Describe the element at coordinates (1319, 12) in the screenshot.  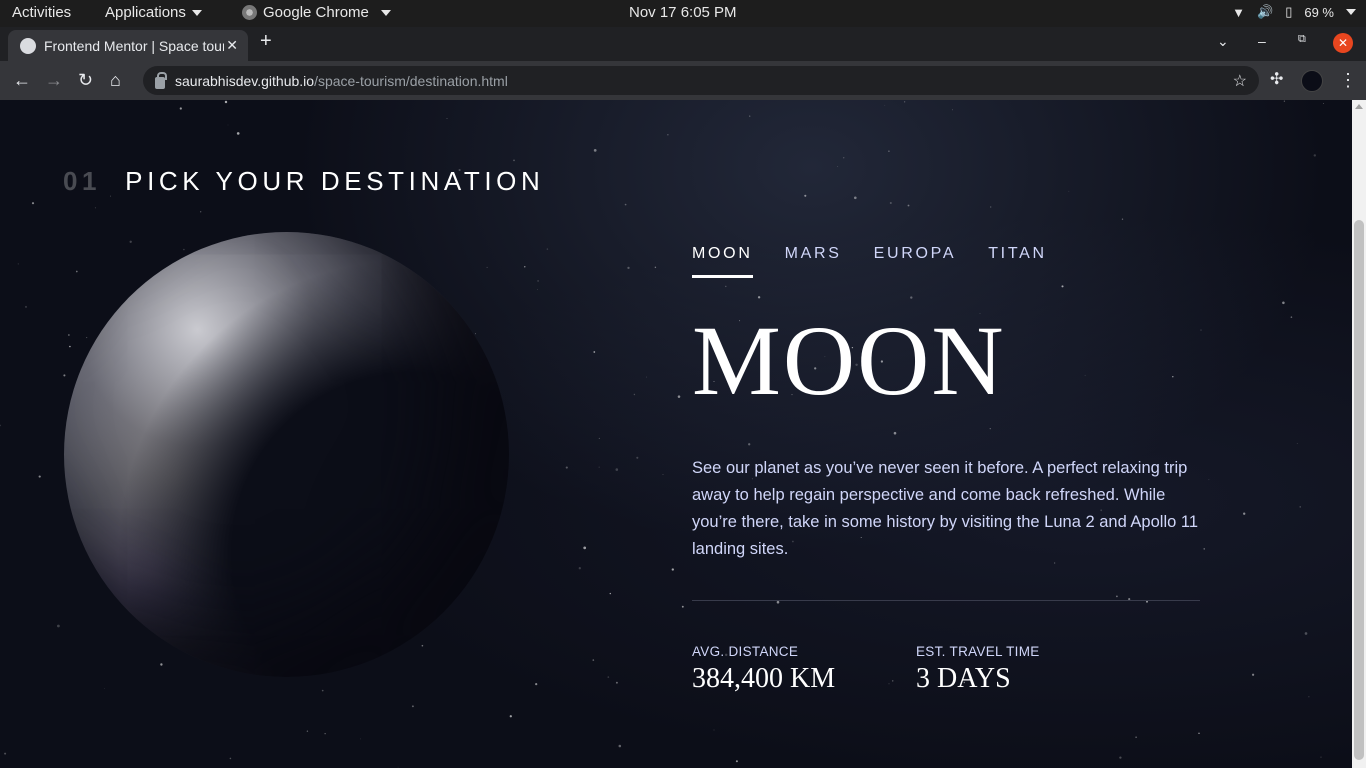
I see `battery-percent: 69 %` at that location.